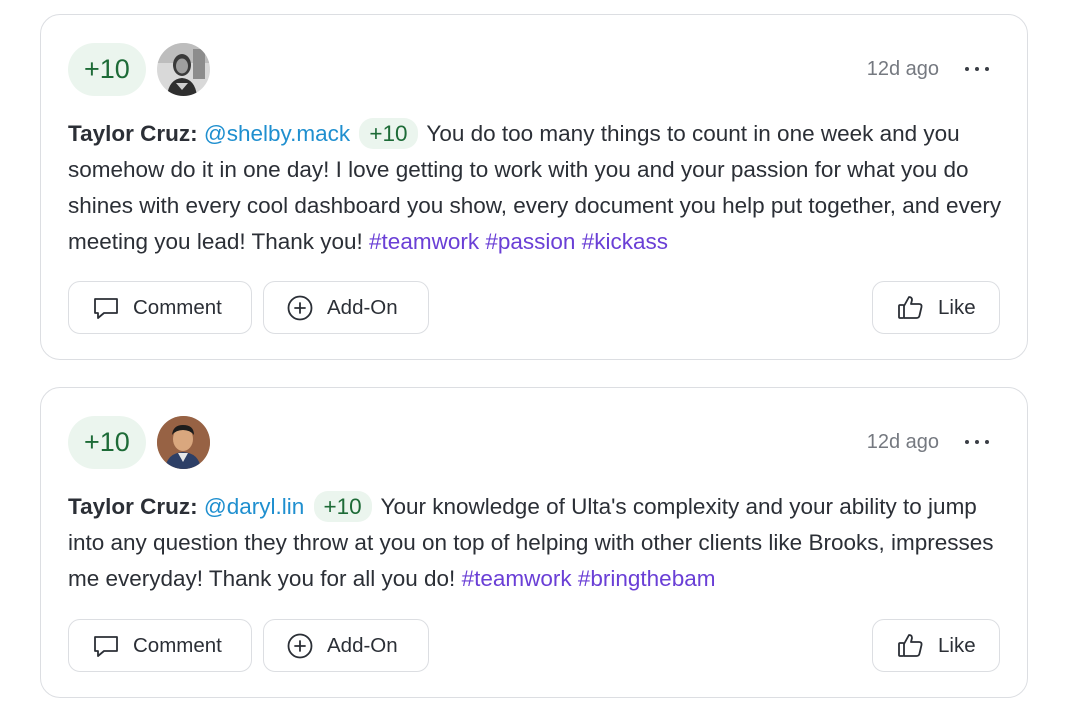 The height and width of the screenshot is (722, 1065). What do you see at coordinates (277, 133) in the screenshot?
I see `recipient-mention: @shelby.mack` at bounding box center [277, 133].